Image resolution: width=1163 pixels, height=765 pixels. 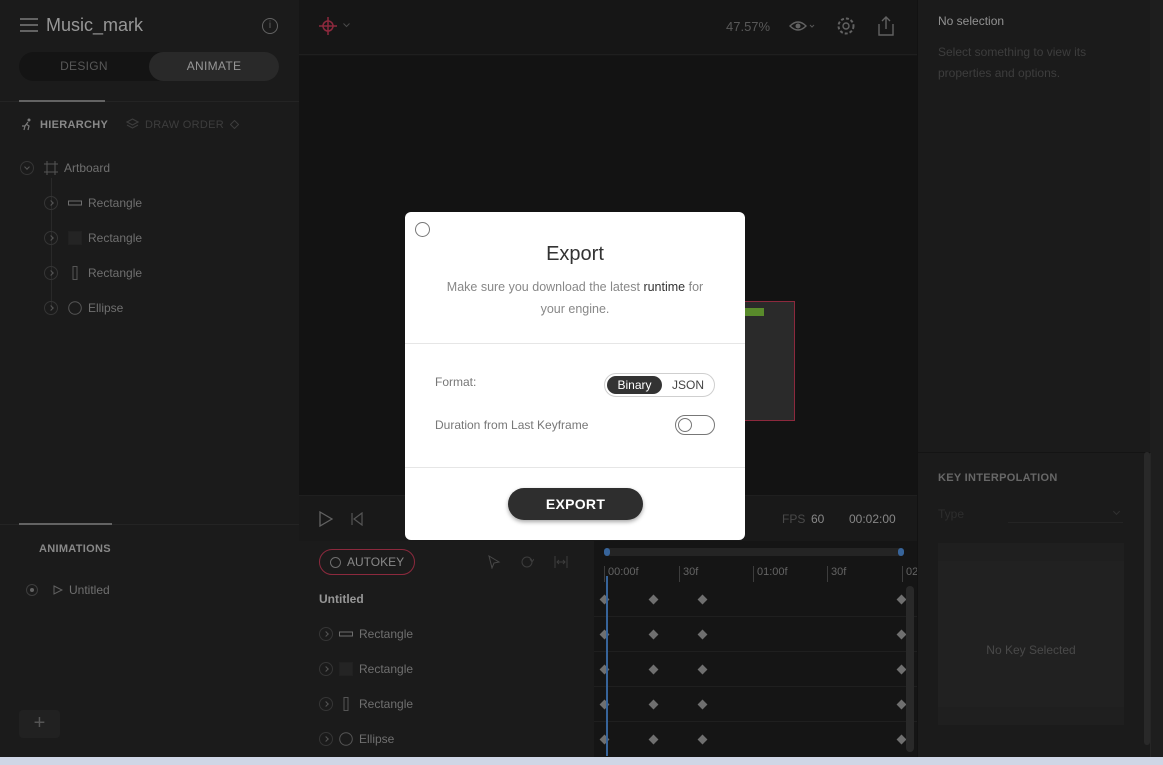 I want to click on format-json-option: JSON, so click(x=688, y=385).